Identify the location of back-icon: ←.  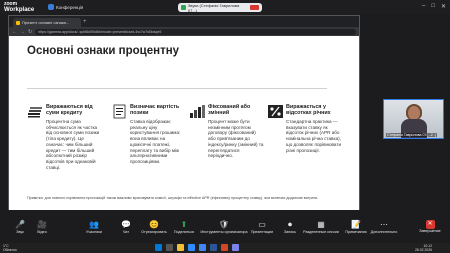
(14, 32).